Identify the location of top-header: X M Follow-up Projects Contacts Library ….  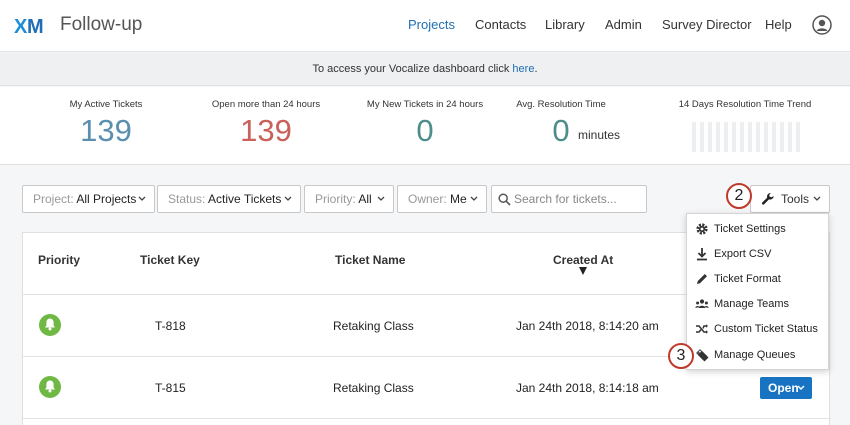
(425, 26).